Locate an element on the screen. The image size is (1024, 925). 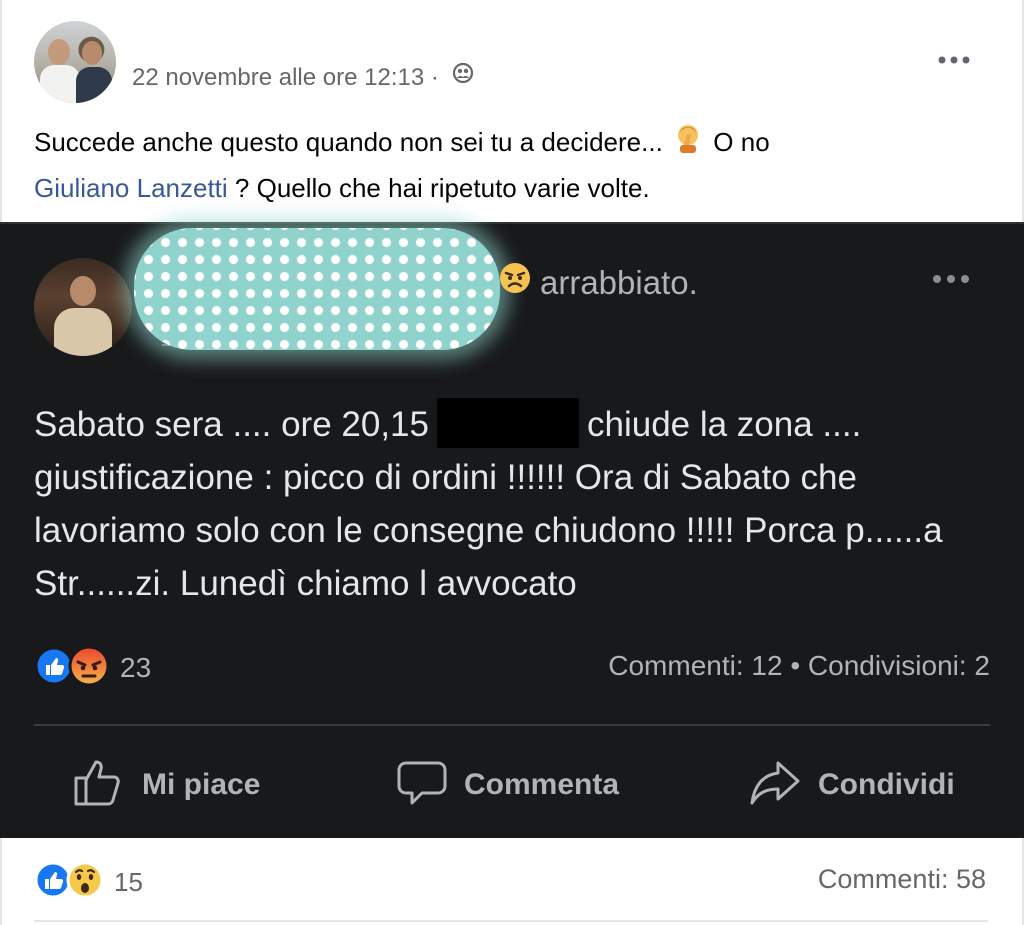
angry-face-icon is located at coordinates (515, 282).